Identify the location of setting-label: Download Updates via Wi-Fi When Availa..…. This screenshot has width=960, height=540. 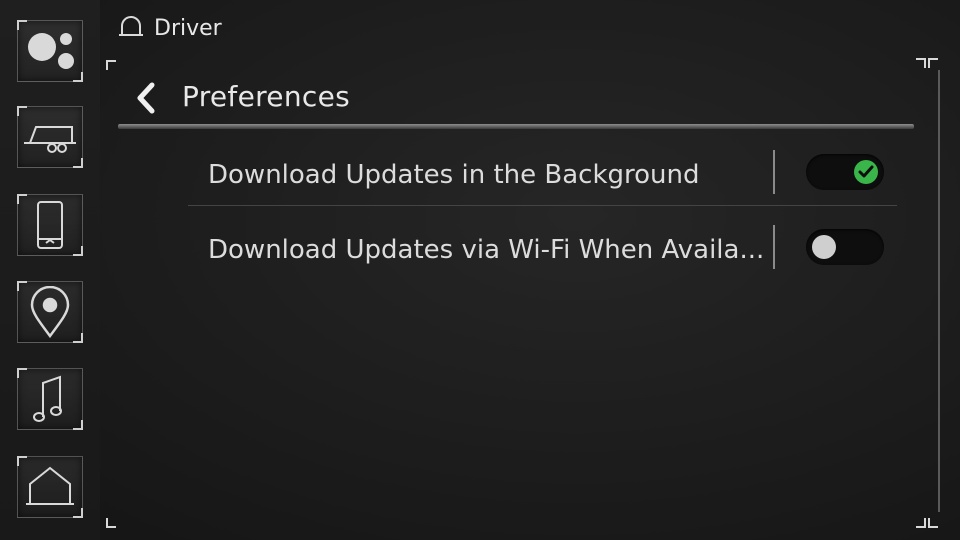
(486, 250).